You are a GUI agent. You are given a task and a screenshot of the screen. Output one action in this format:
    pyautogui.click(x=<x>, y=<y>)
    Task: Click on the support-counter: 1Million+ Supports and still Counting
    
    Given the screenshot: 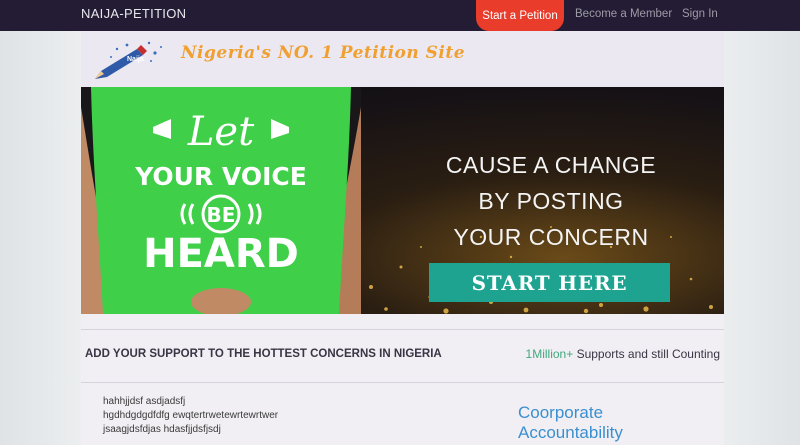 What is the action you would take?
    pyautogui.click(x=623, y=354)
    